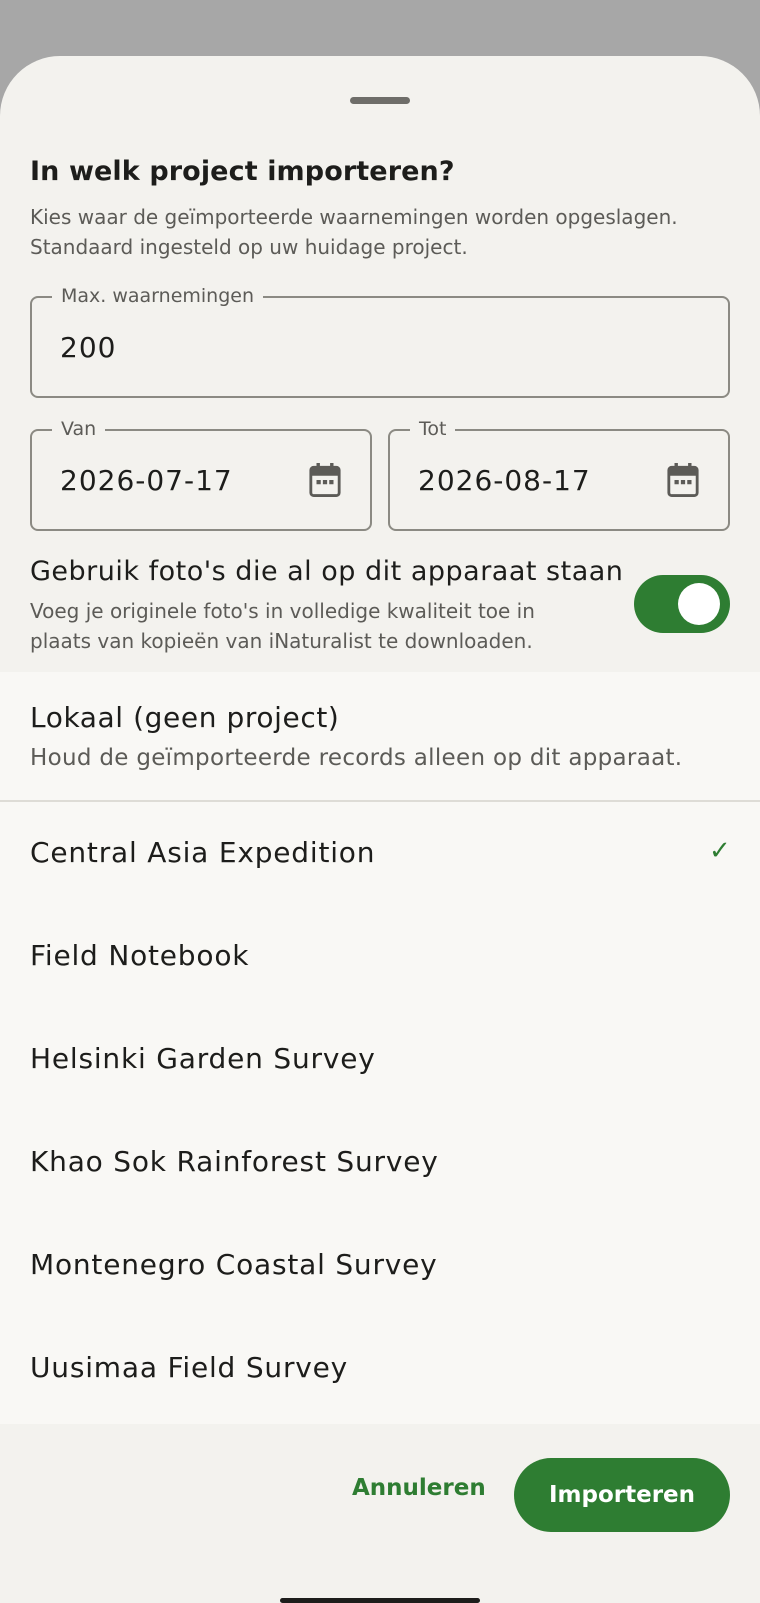 Image resolution: width=760 pixels, height=1603 pixels. What do you see at coordinates (234, 1161) in the screenshot?
I see `project-name: Khao Sok Rainforest Survey` at bounding box center [234, 1161].